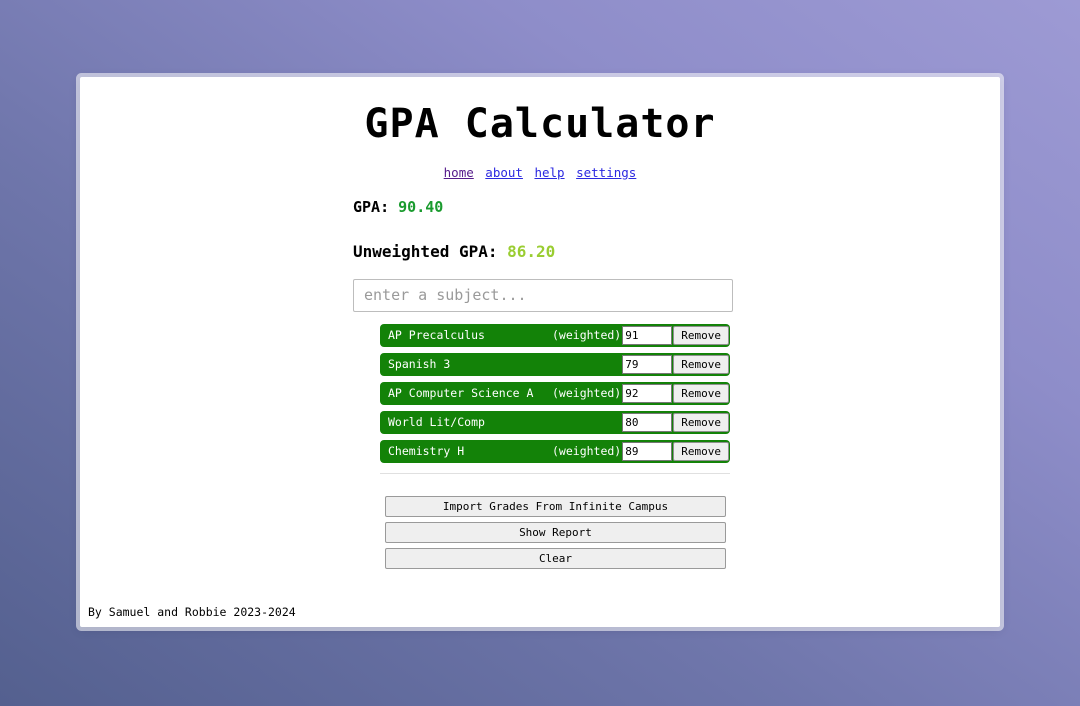  Describe the element at coordinates (531, 251) in the screenshot. I see `unweighted-gpa-value: 86.20` at that location.